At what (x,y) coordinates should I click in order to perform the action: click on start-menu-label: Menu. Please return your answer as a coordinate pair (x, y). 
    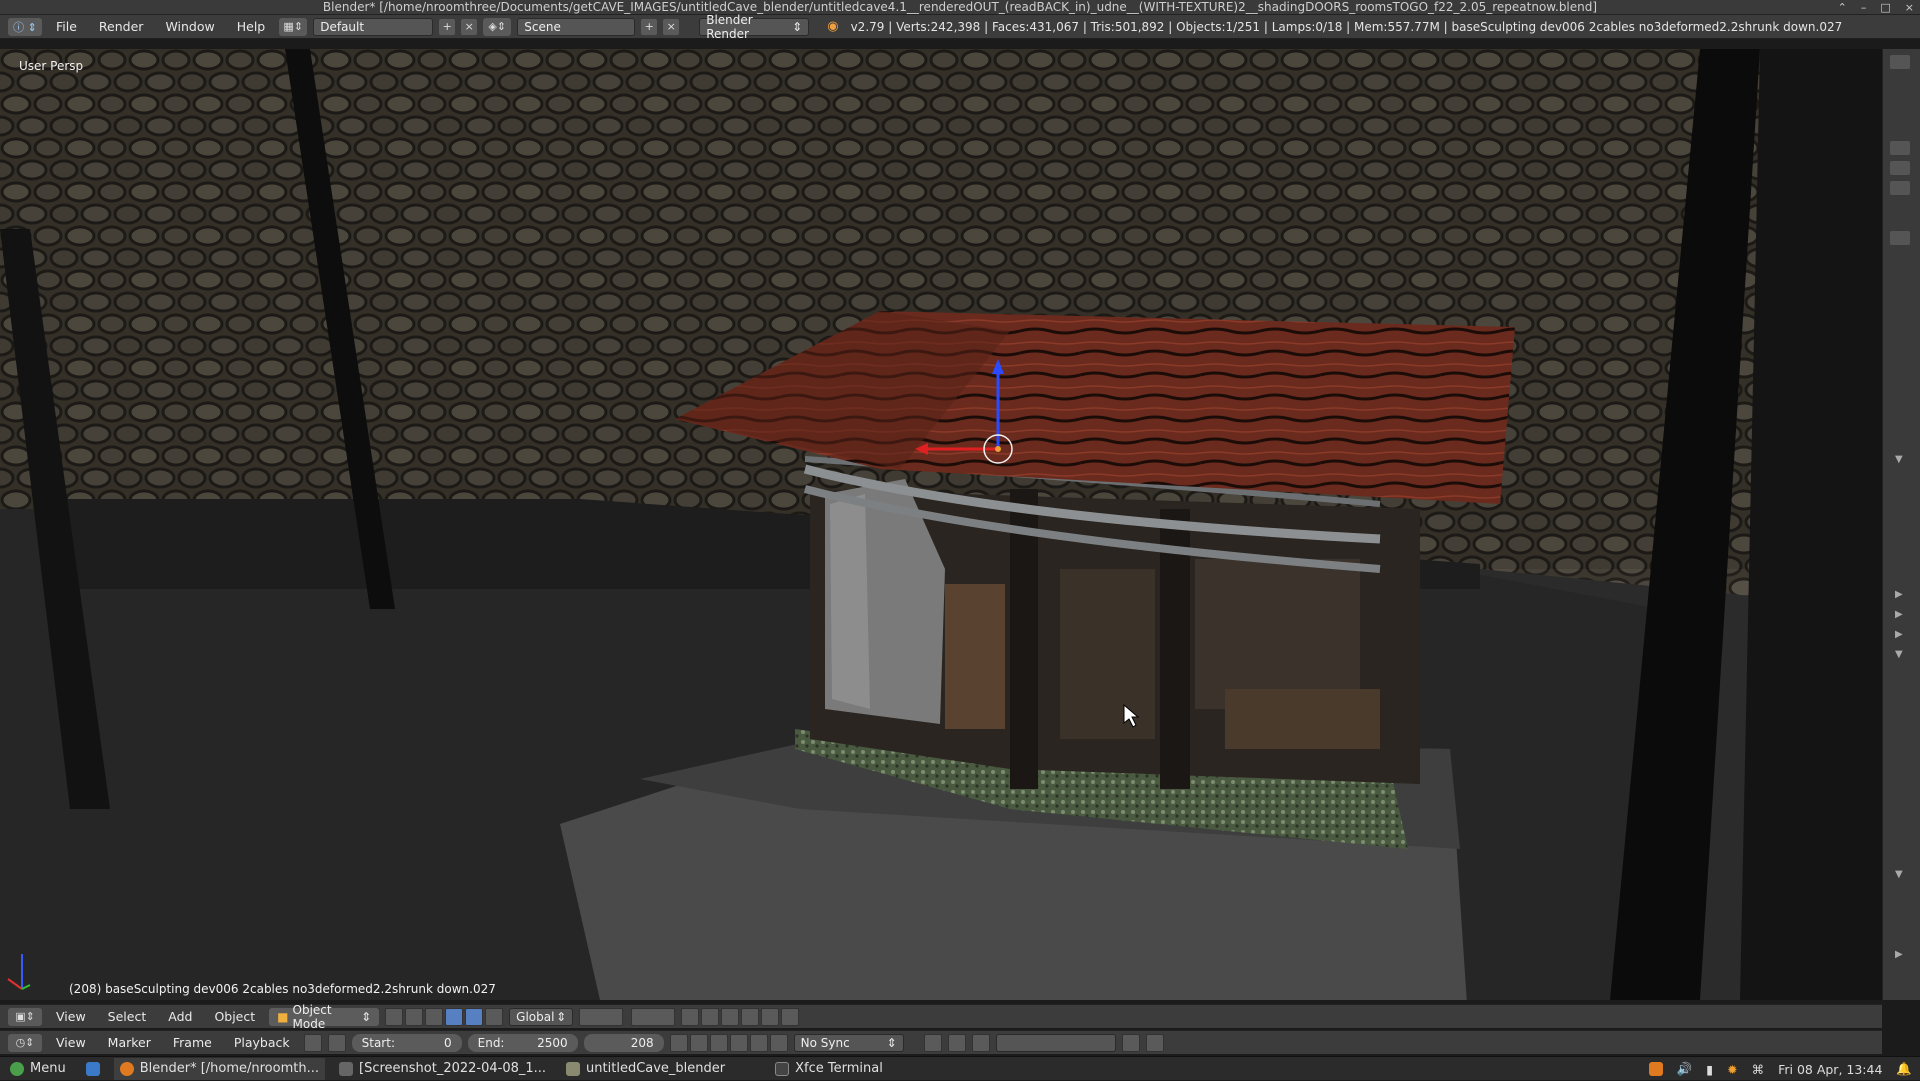
    Looking at the image, I should click on (48, 1068).